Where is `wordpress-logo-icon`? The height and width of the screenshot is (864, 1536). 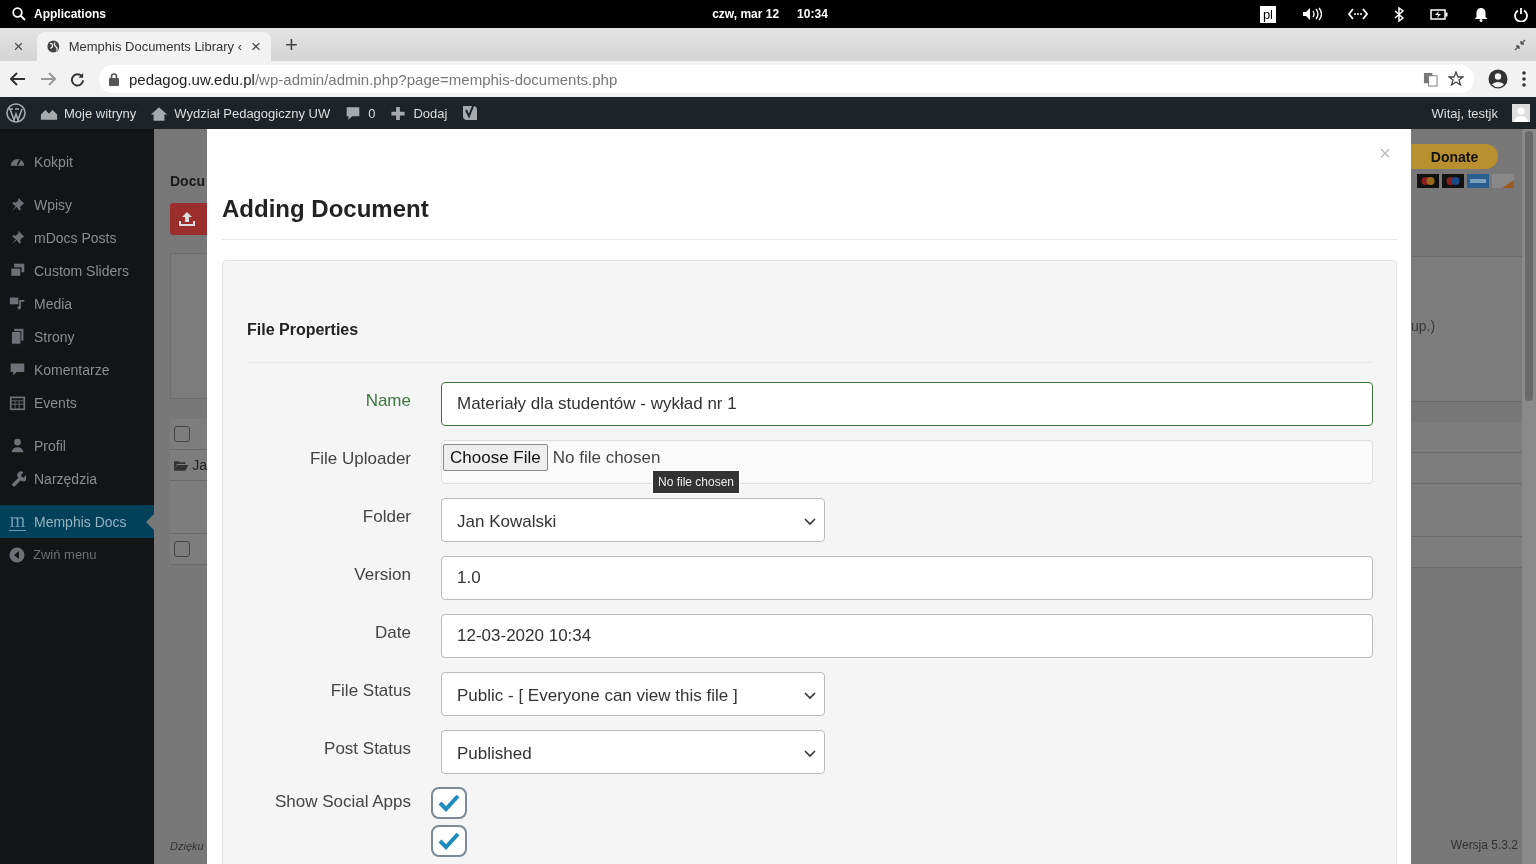
wordpress-logo-icon is located at coordinates (16, 113).